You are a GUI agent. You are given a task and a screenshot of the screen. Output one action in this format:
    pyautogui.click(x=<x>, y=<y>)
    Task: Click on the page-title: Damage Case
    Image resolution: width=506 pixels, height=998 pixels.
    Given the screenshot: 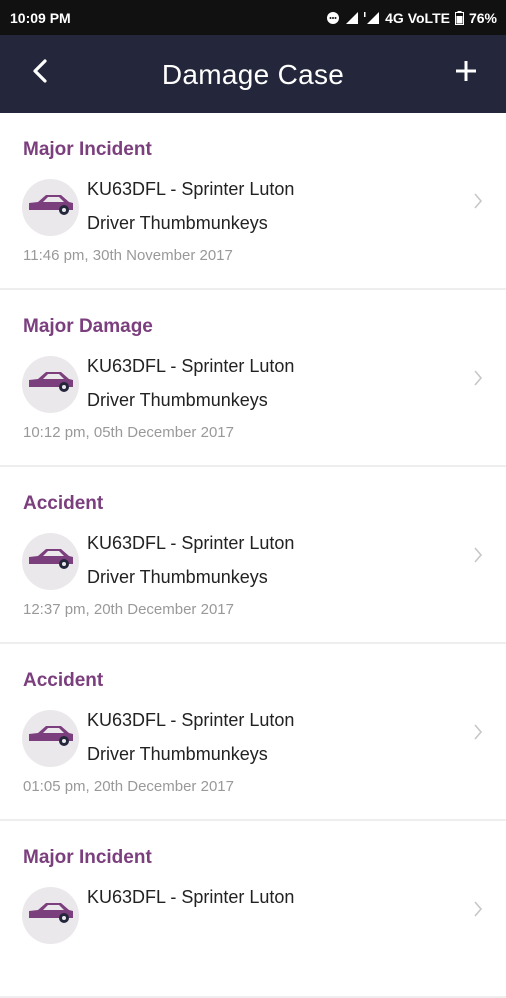 What is the action you would take?
    pyautogui.click(x=253, y=74)
    